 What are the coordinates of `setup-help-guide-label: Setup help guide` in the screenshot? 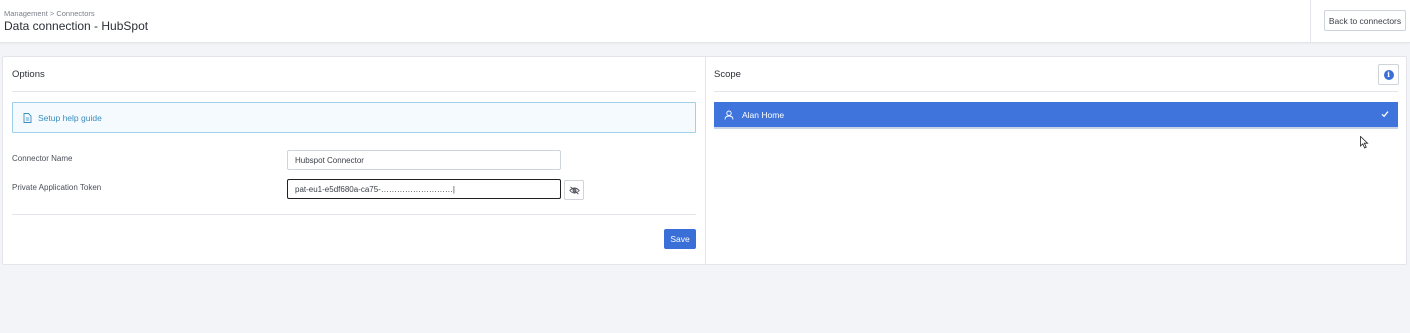 It's located at (70, 117).